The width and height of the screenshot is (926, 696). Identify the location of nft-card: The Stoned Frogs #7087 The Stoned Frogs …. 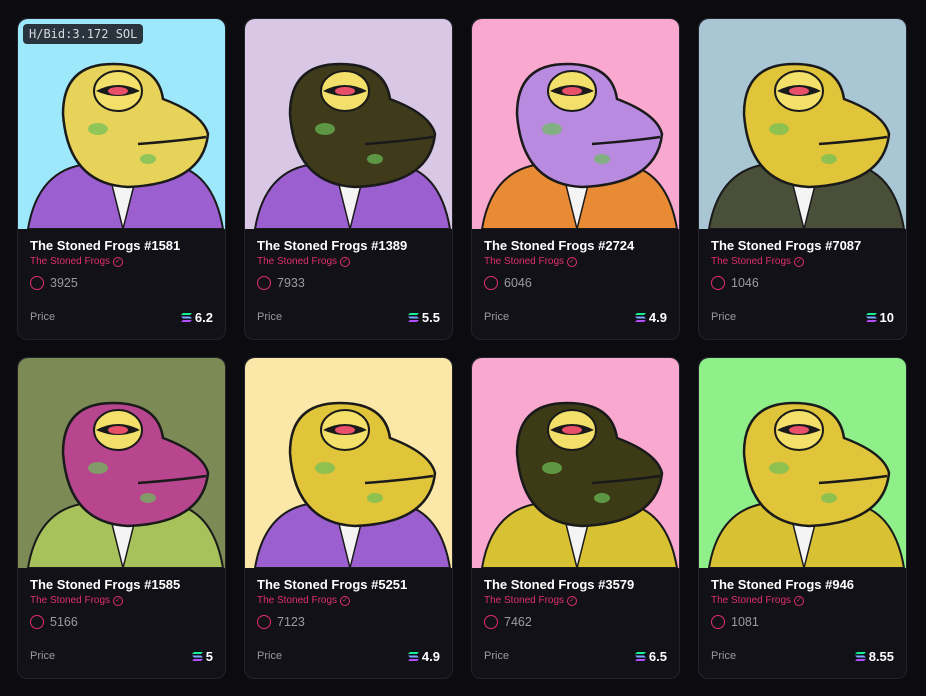
(802, 179).